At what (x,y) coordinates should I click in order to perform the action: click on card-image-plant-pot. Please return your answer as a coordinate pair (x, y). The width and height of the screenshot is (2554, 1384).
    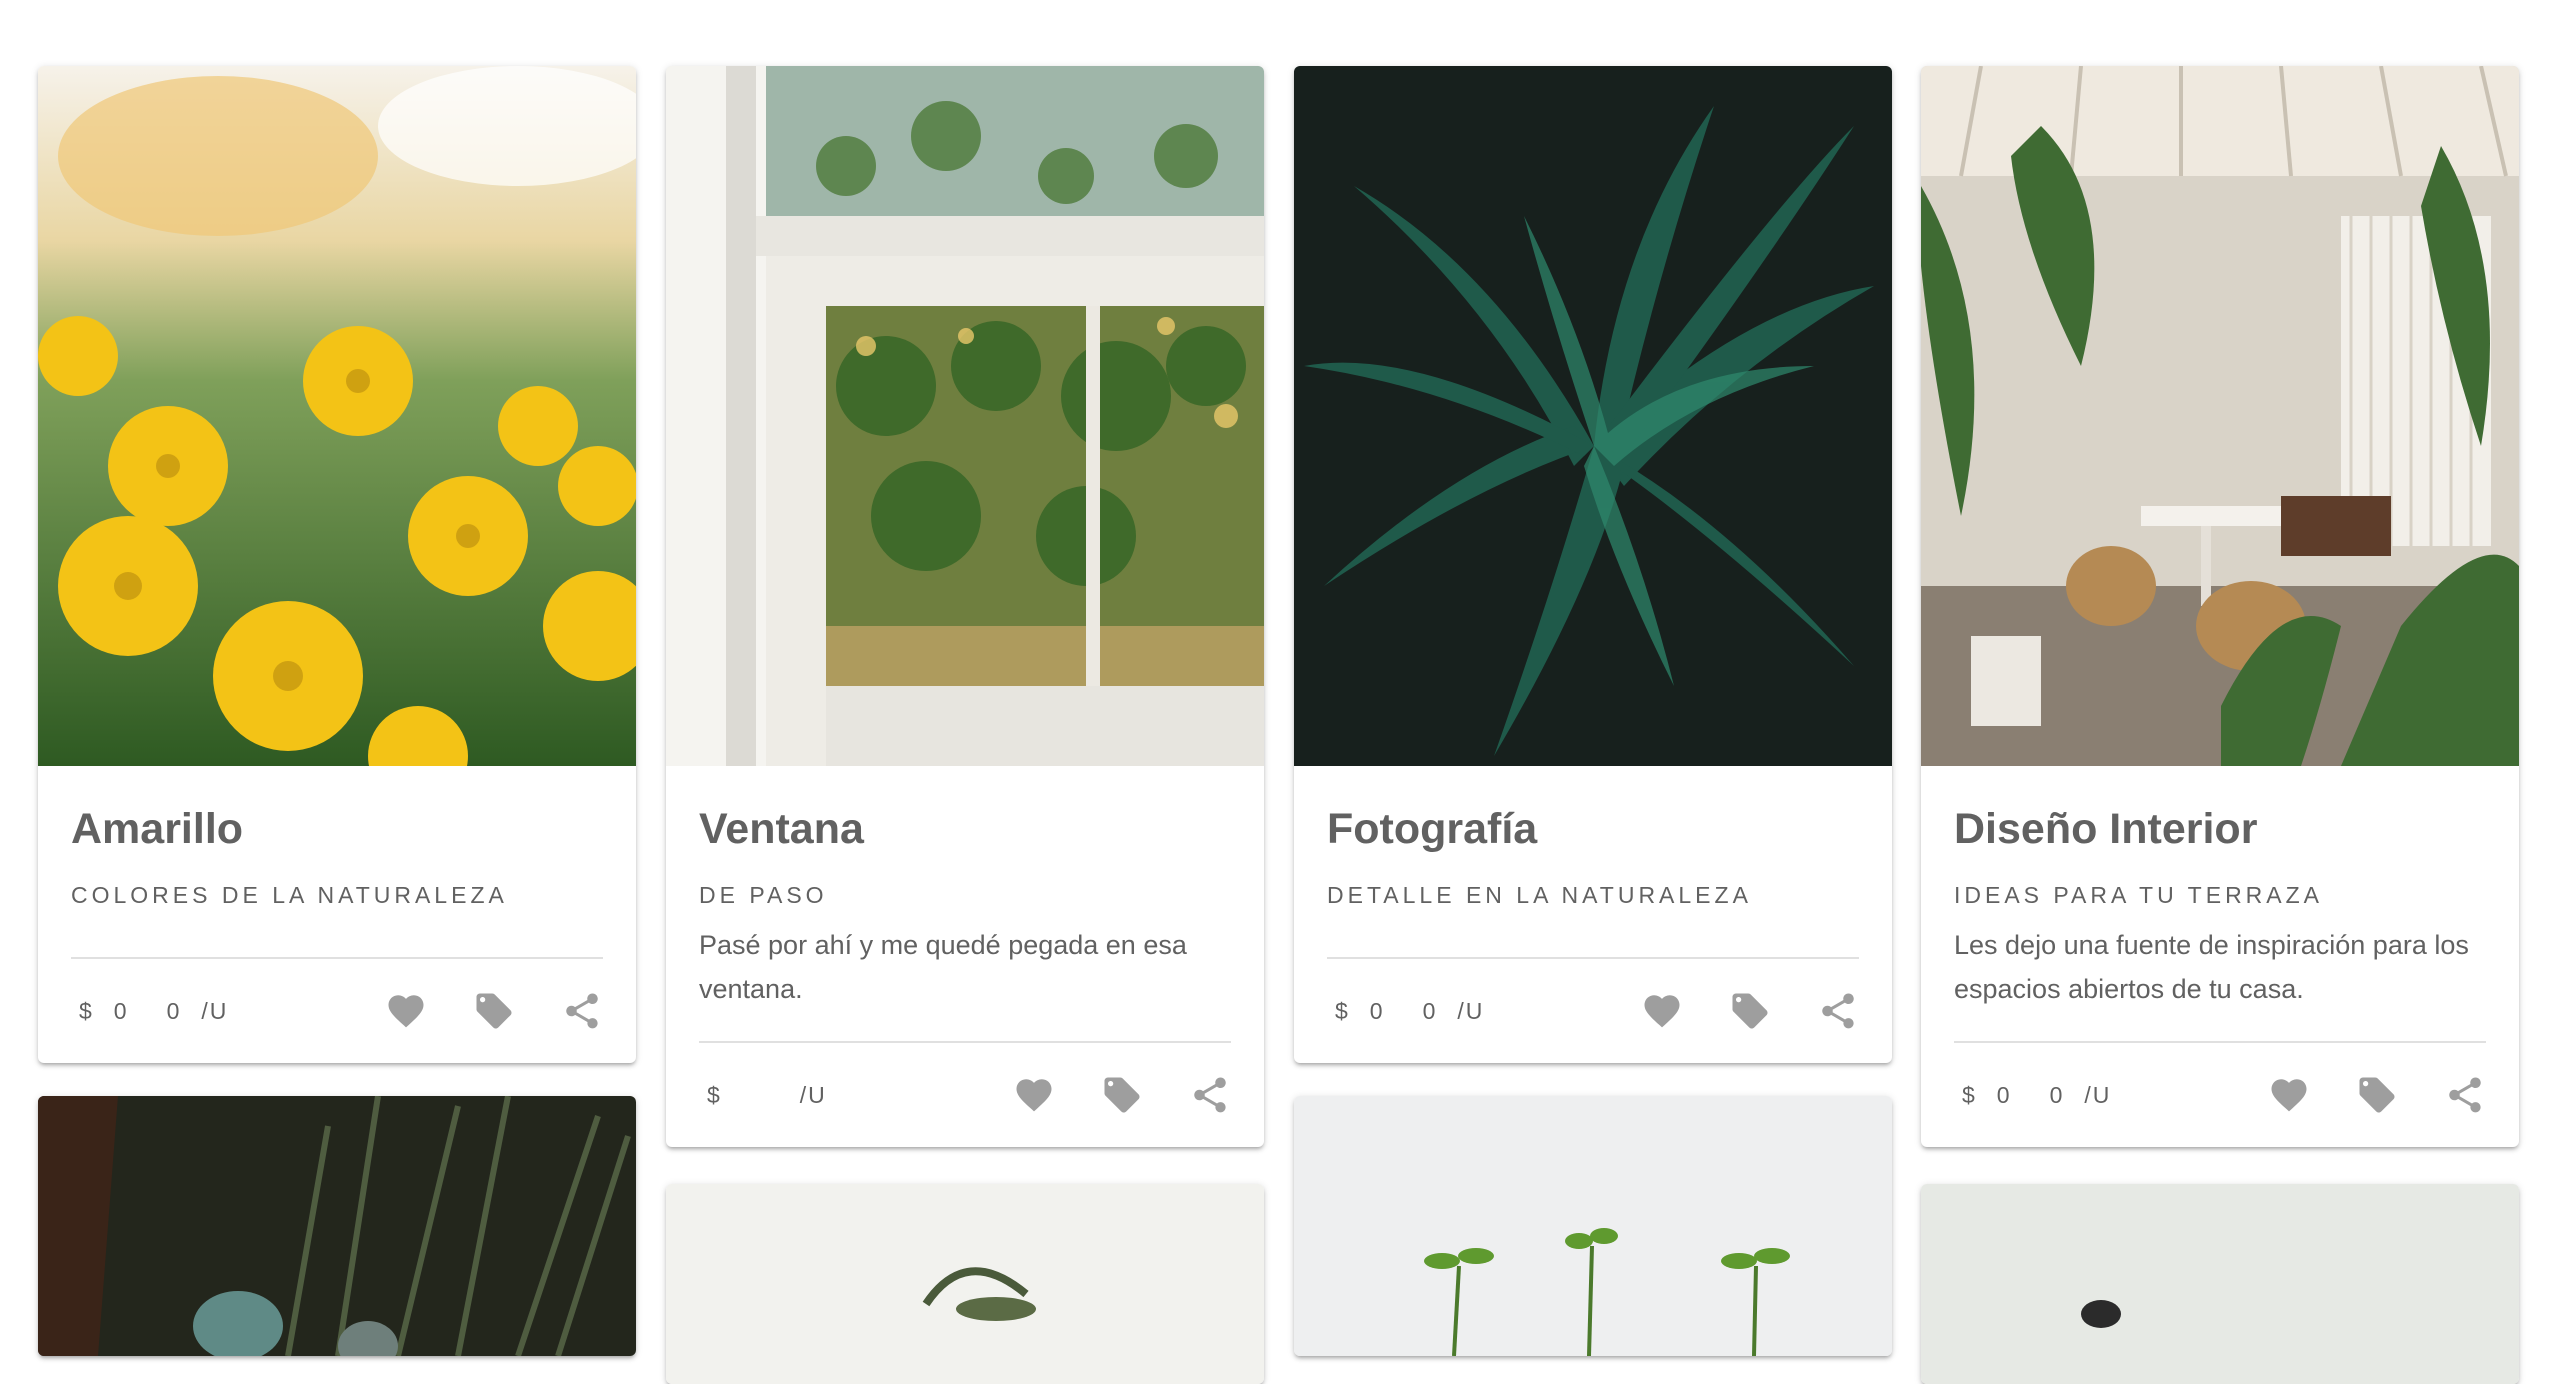
    Looking at the image, I should click on (965, 1284).